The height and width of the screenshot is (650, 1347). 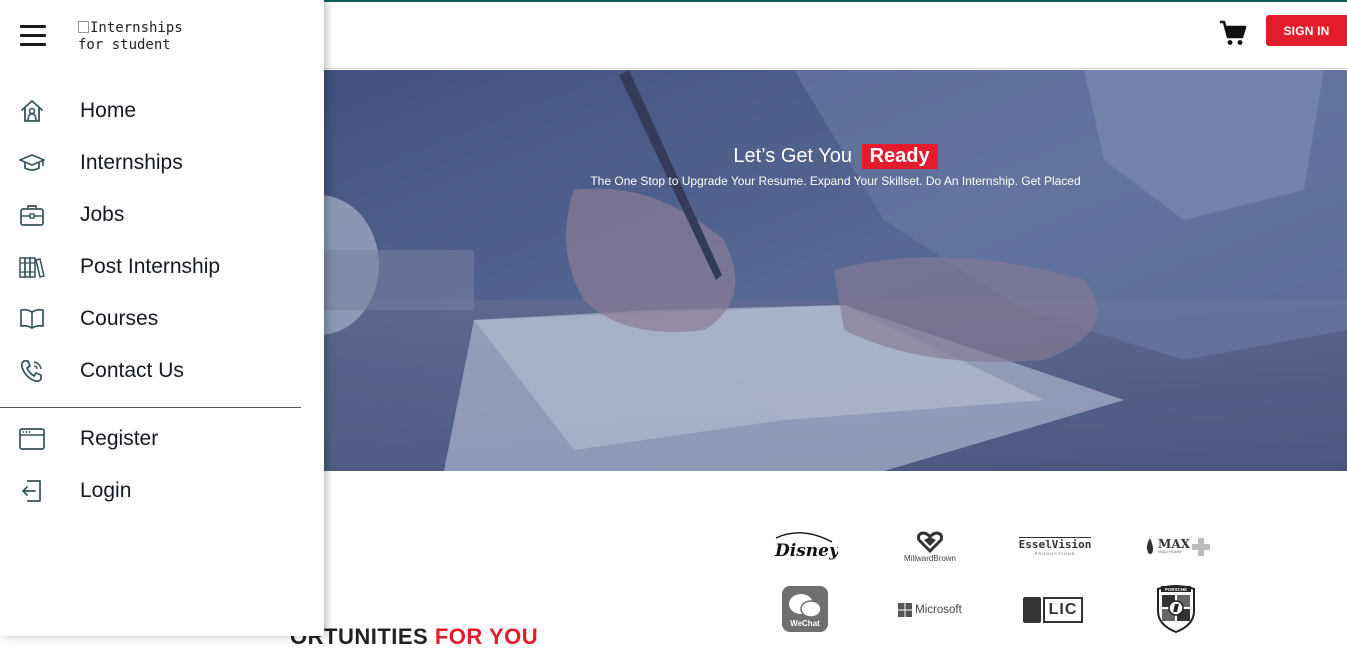 I want to click on nav-item-courses: Courses, so click(x=150, y=318).